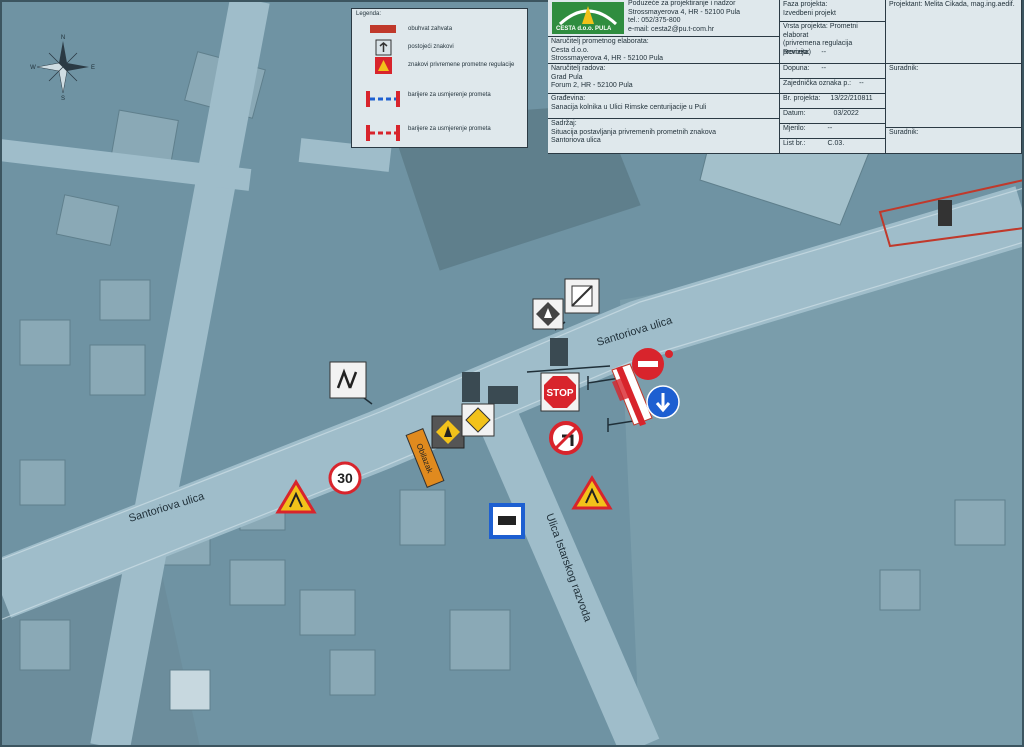 The height and width of the screenshot is (747, 1024). What do you see at coordinates (348, 380) in the screenshot?
I see `sign-children-warning` at bounding box center [348, 380].